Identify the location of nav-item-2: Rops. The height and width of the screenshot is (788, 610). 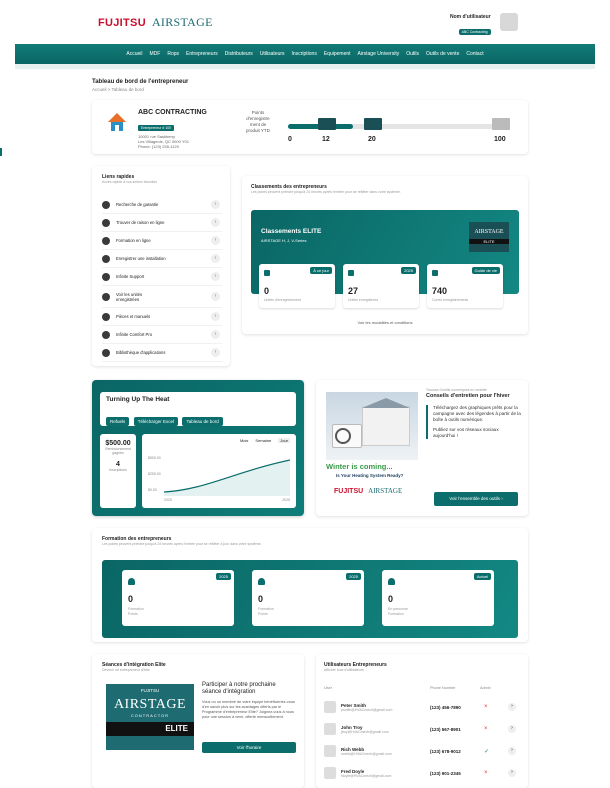
(173, 54).